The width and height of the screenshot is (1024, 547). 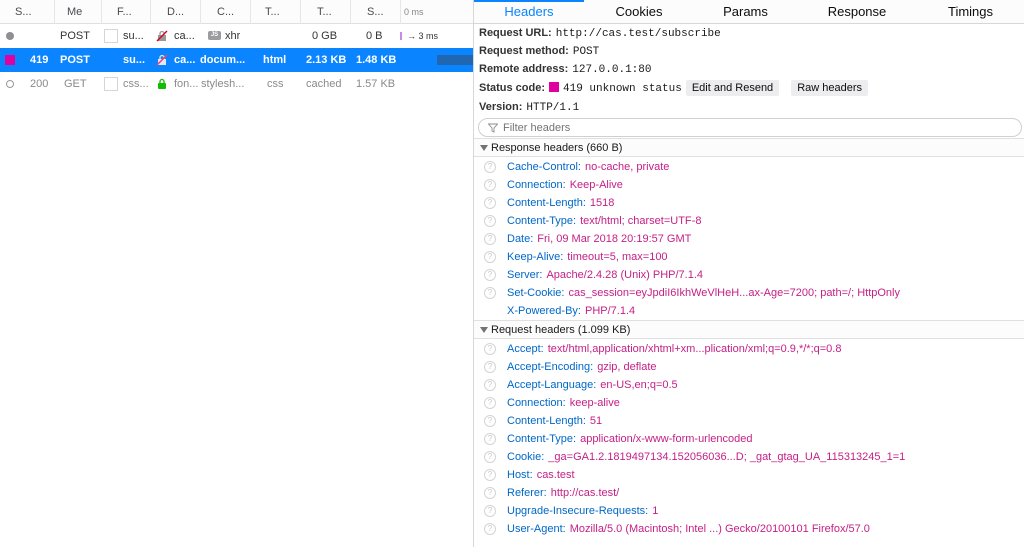 What do you see at coordinates (745, 12) in the screenshot?
I see `tab-params: Params` at bounding box center [745, 12].